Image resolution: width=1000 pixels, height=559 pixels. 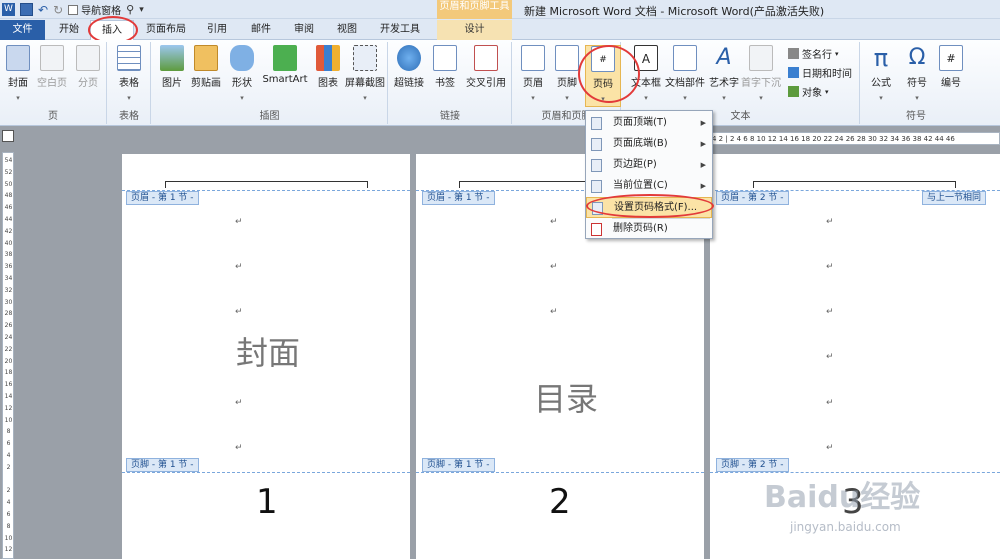 What do you see at coordinates (8, 255) in the screenshot?
I see `ruler-tick-label: 38` at bounding box center [8, 255].